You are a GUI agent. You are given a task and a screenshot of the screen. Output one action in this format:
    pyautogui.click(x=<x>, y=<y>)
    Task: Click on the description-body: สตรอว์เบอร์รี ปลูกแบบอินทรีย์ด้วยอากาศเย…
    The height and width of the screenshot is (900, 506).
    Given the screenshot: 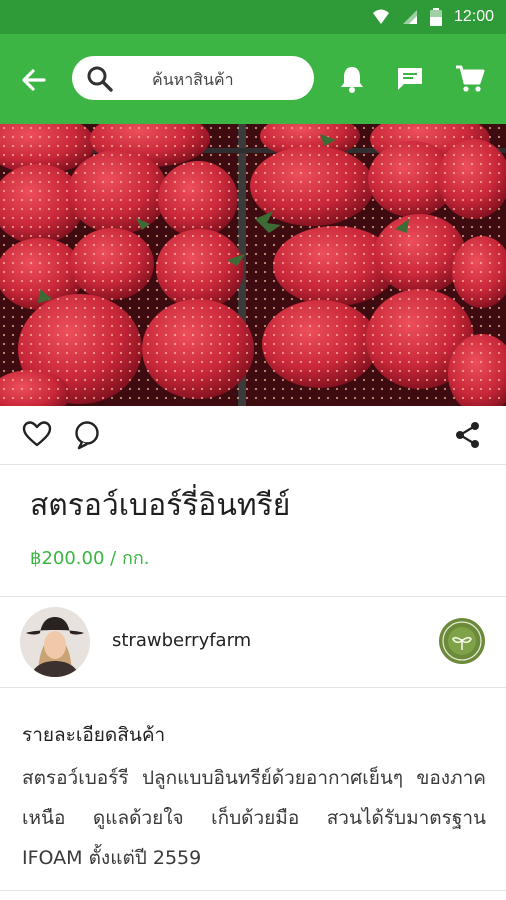 What is the action you would take?
    pyautogui.click(x=254, y=818)
    